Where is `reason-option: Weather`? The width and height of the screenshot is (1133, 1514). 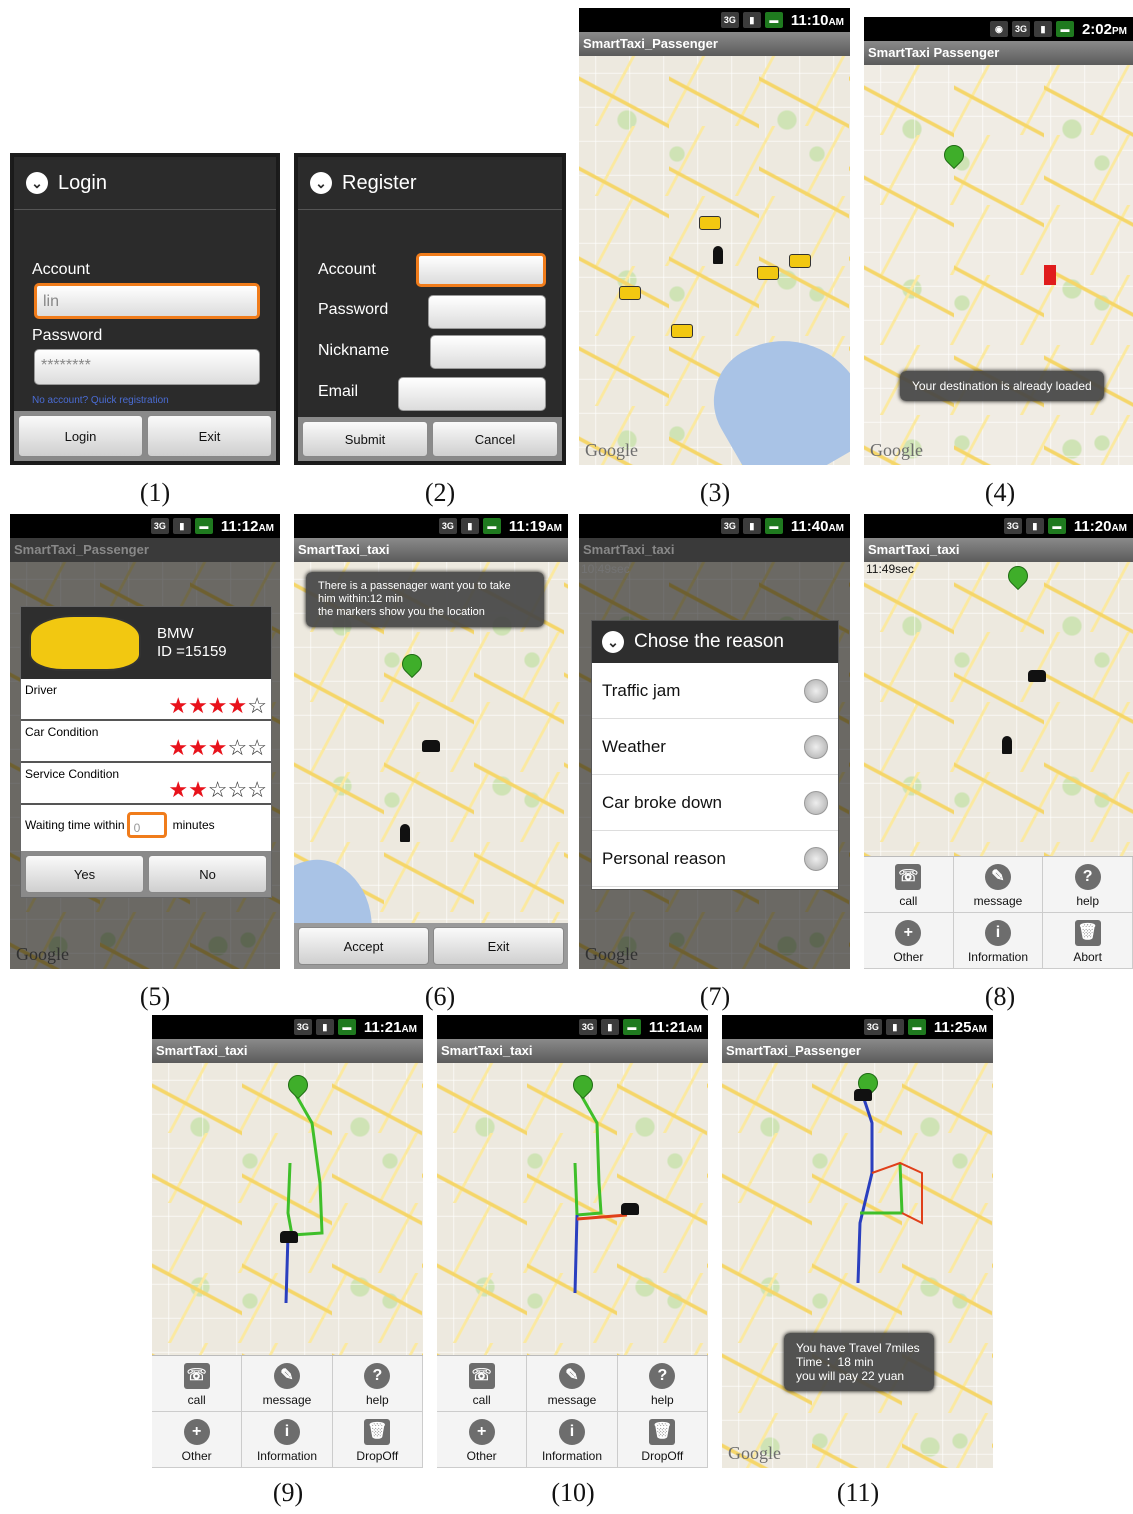 reason-option: Weather is located at coordinates (715, 747).